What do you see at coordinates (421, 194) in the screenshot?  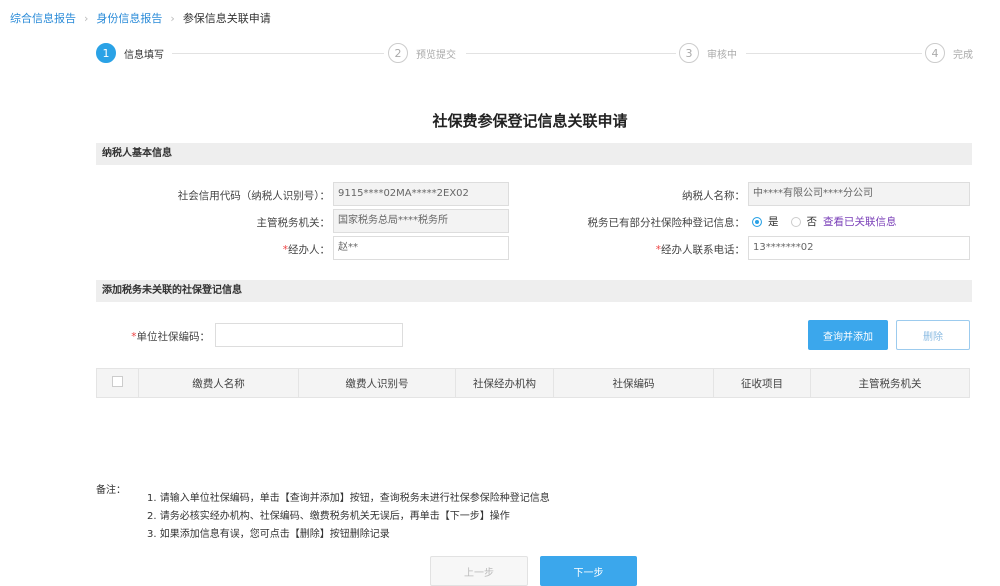 I see `credit-code-field: 9115****02MA*****2EX02` at bounding box center [421, 194].